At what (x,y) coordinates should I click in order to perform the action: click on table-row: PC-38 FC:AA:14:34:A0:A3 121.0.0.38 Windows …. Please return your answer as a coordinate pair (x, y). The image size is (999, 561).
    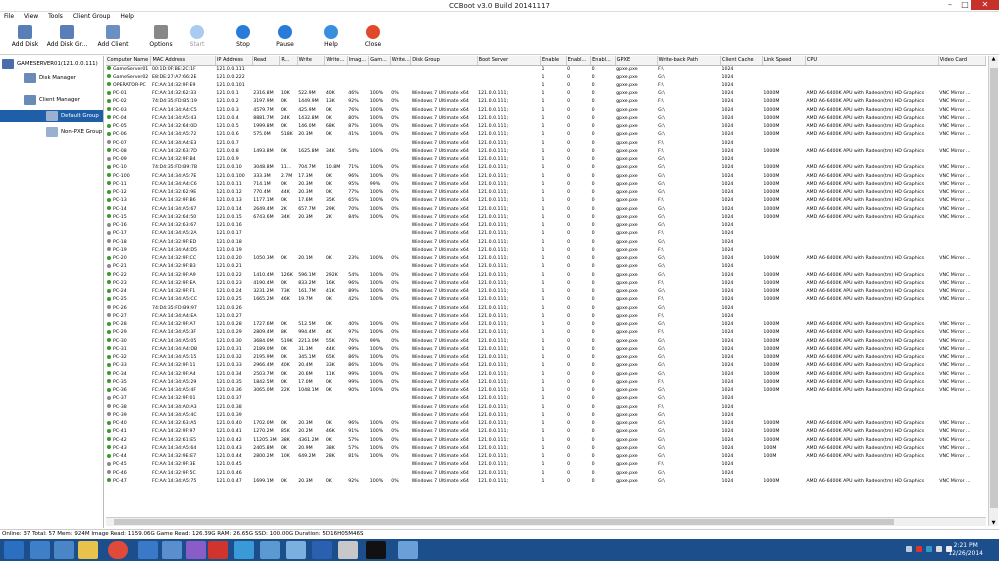
    Looking at the image, I should click on (546, 408).